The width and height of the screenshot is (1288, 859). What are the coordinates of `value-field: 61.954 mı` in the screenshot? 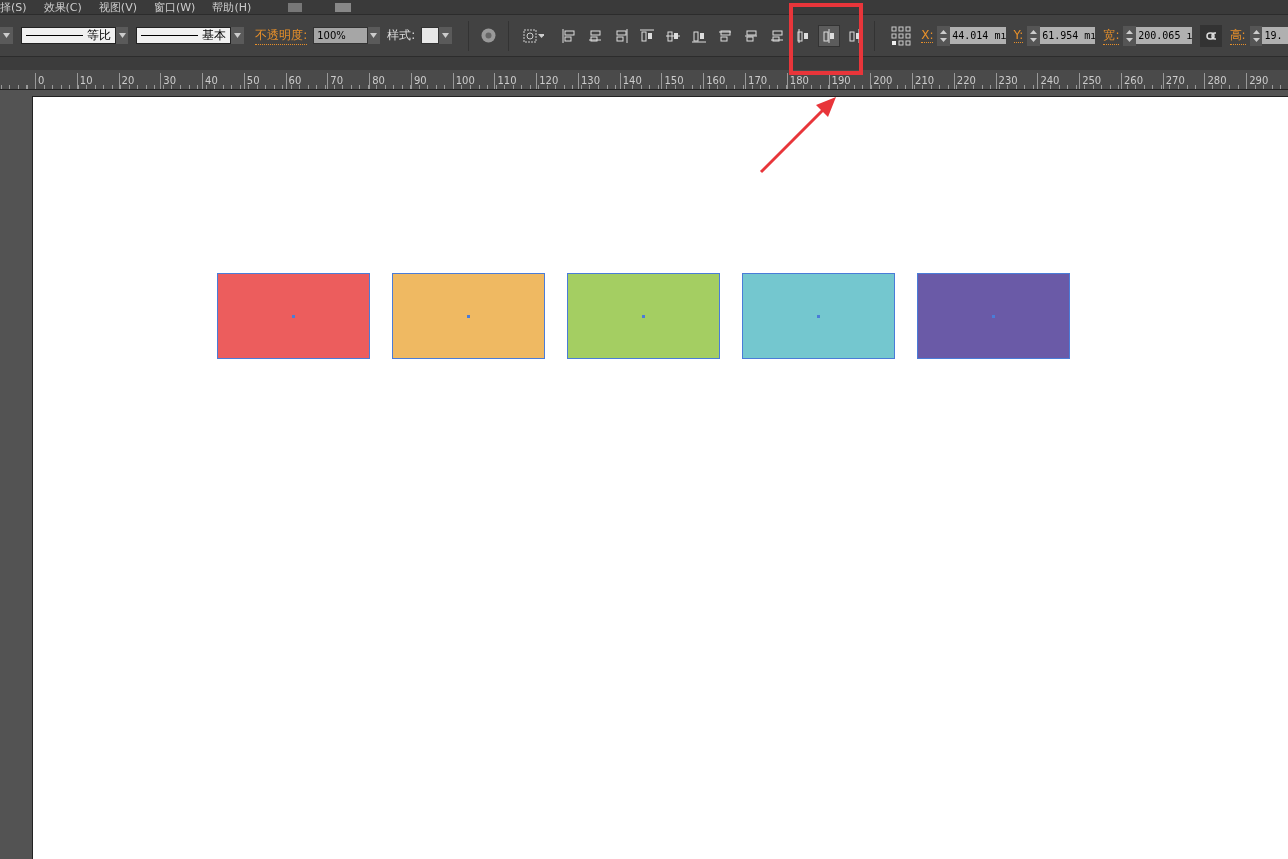 It's located at (1068, 35).